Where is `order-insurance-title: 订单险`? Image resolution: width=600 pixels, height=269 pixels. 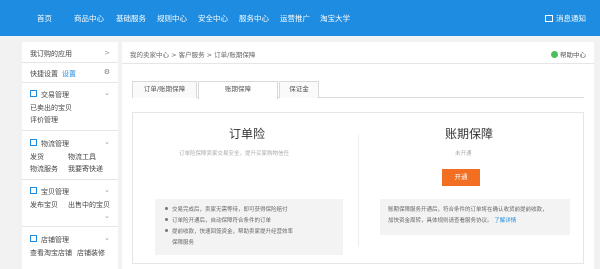
order-insurance-title: 订单险 is located at coordinates (247, 134).